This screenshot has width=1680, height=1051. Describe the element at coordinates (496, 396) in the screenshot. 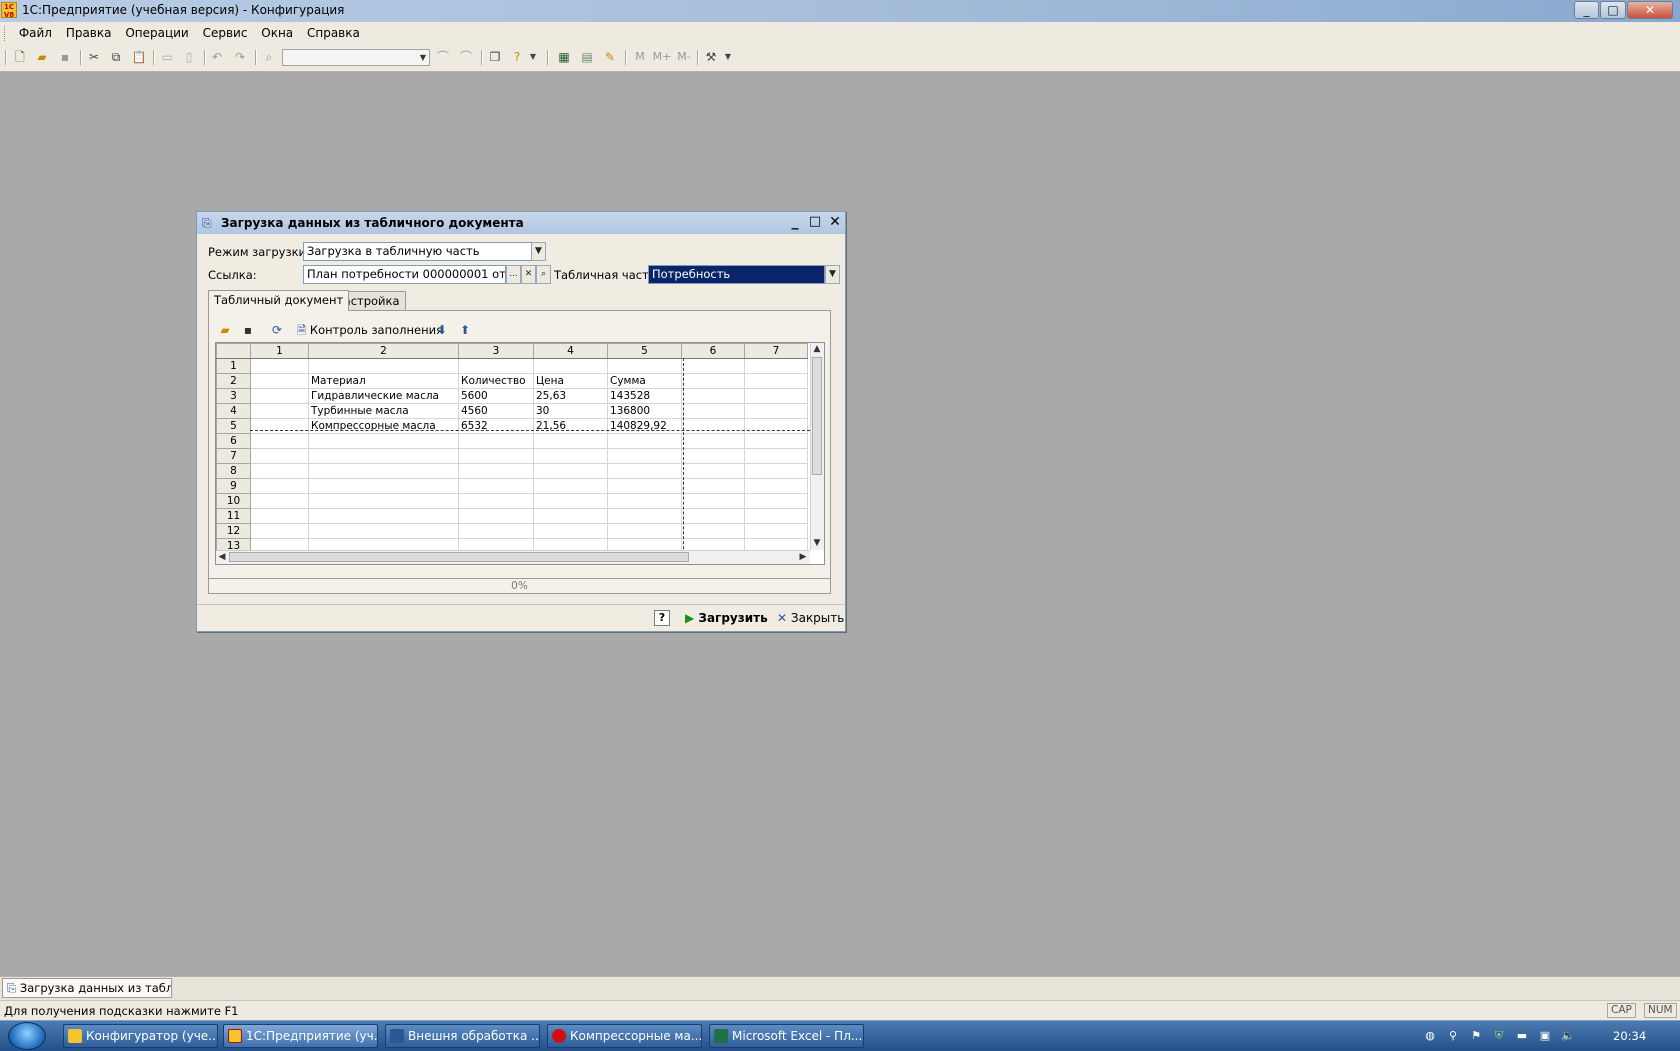

I see `sheet-cell: 5600` at that location.